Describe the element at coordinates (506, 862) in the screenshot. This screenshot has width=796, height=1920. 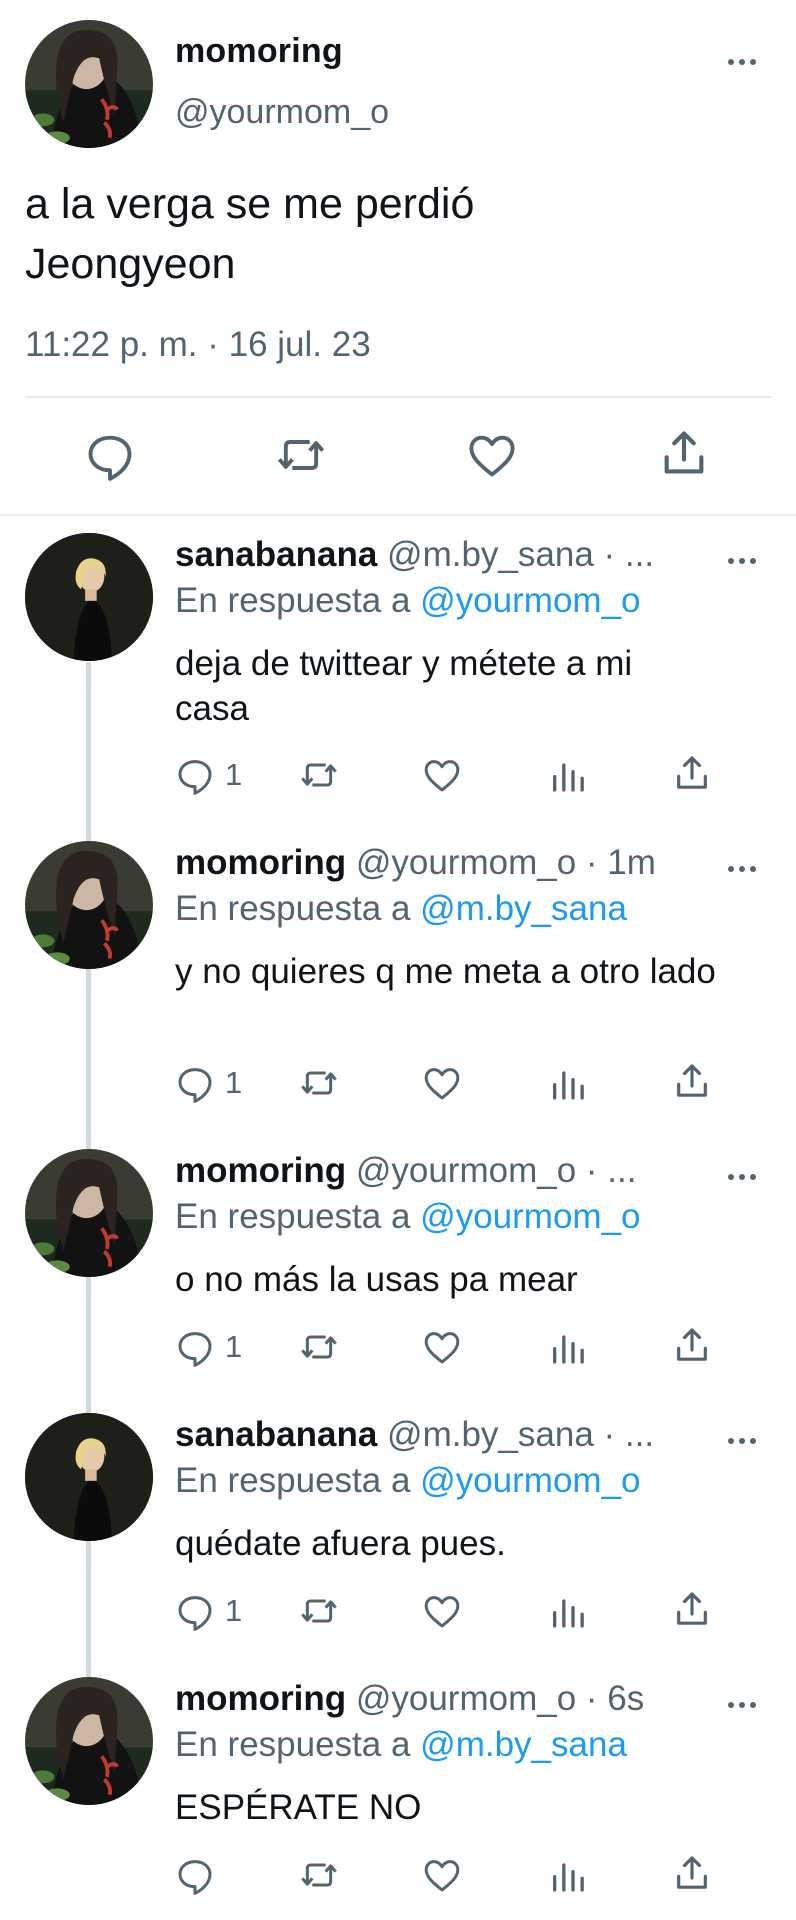
I see `handle-time: @yourmom_o · 1m` at that location.